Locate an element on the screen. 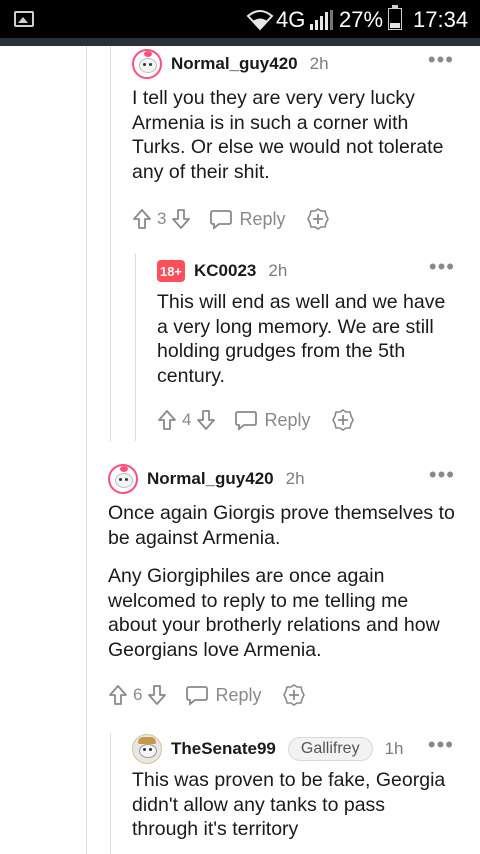 Image resolution: width=480 pixels, height=854 pixels. clock: 17:34 is located at coordinates (441, 19).